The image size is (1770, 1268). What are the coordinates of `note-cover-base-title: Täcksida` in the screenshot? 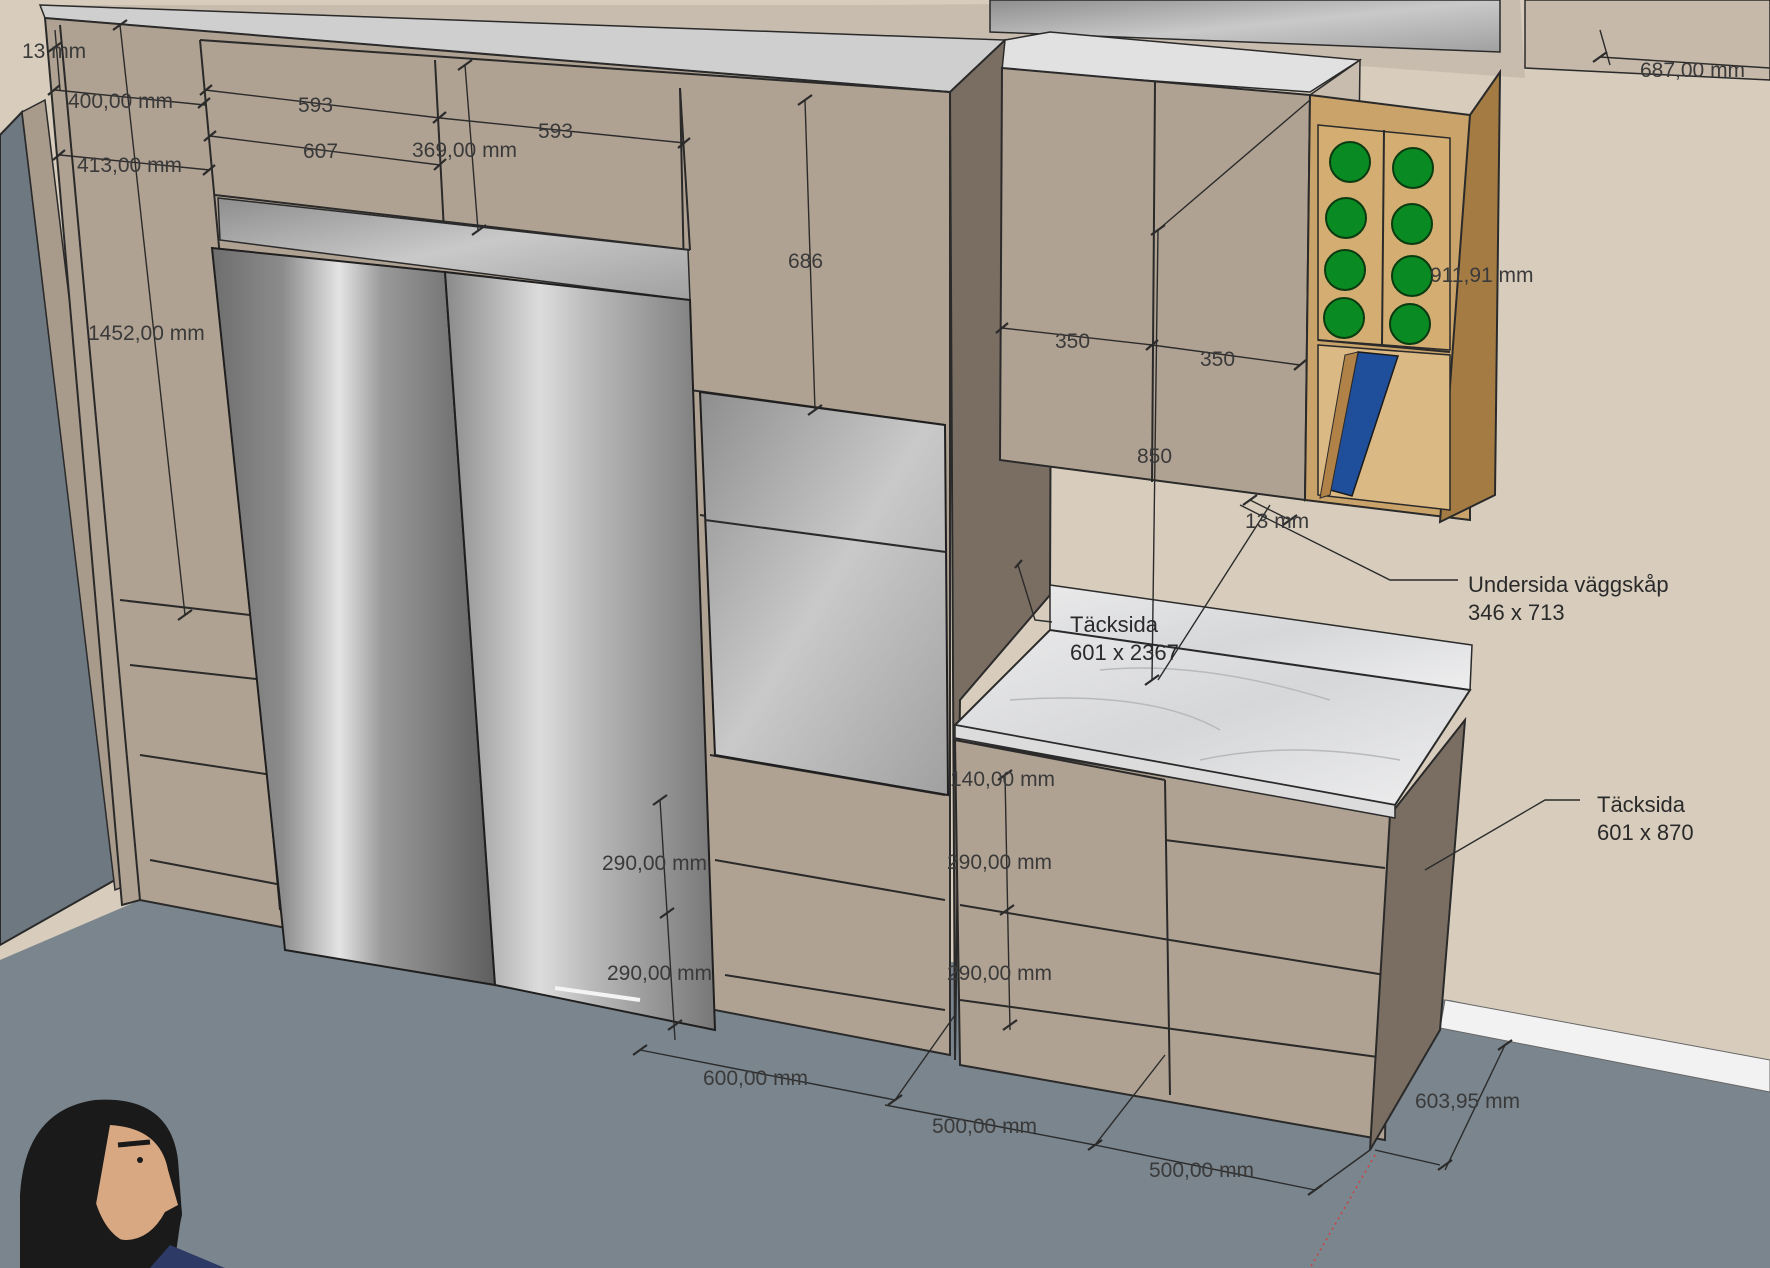 It's located at (1641, 804).